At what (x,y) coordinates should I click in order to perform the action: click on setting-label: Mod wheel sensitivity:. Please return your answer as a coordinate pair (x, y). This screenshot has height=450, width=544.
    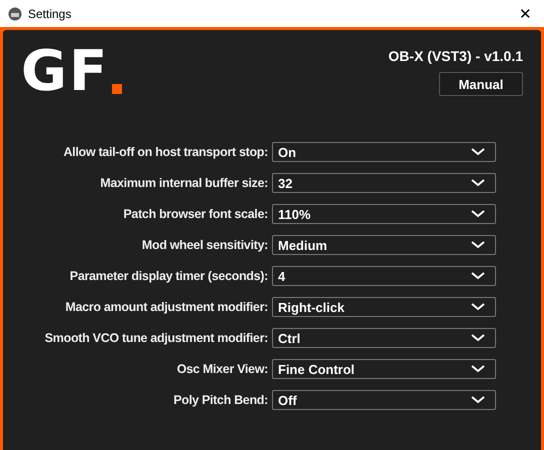
    Looking at the image, I should click on (204, 245).